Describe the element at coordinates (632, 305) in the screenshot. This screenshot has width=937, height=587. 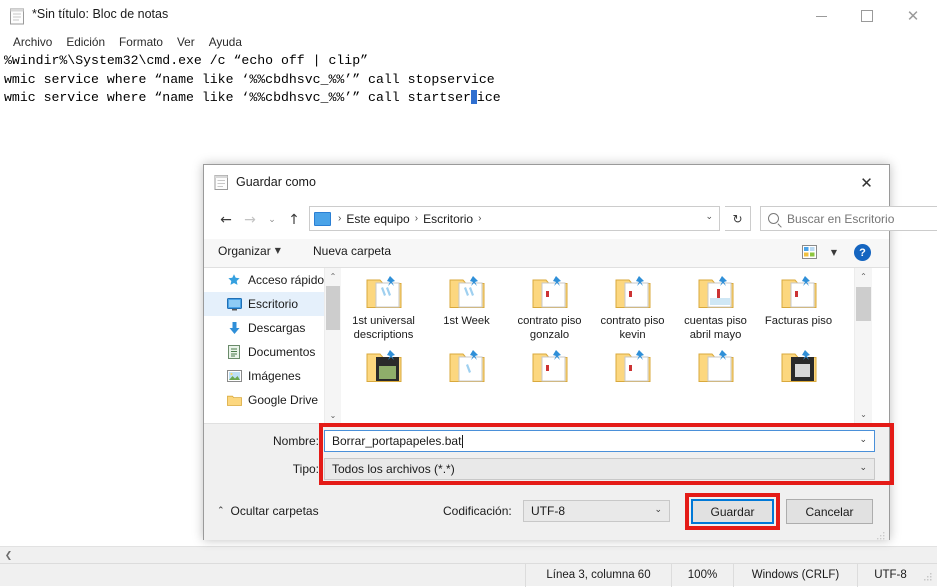
I see `file-item: contrato piso kevin` at that location.